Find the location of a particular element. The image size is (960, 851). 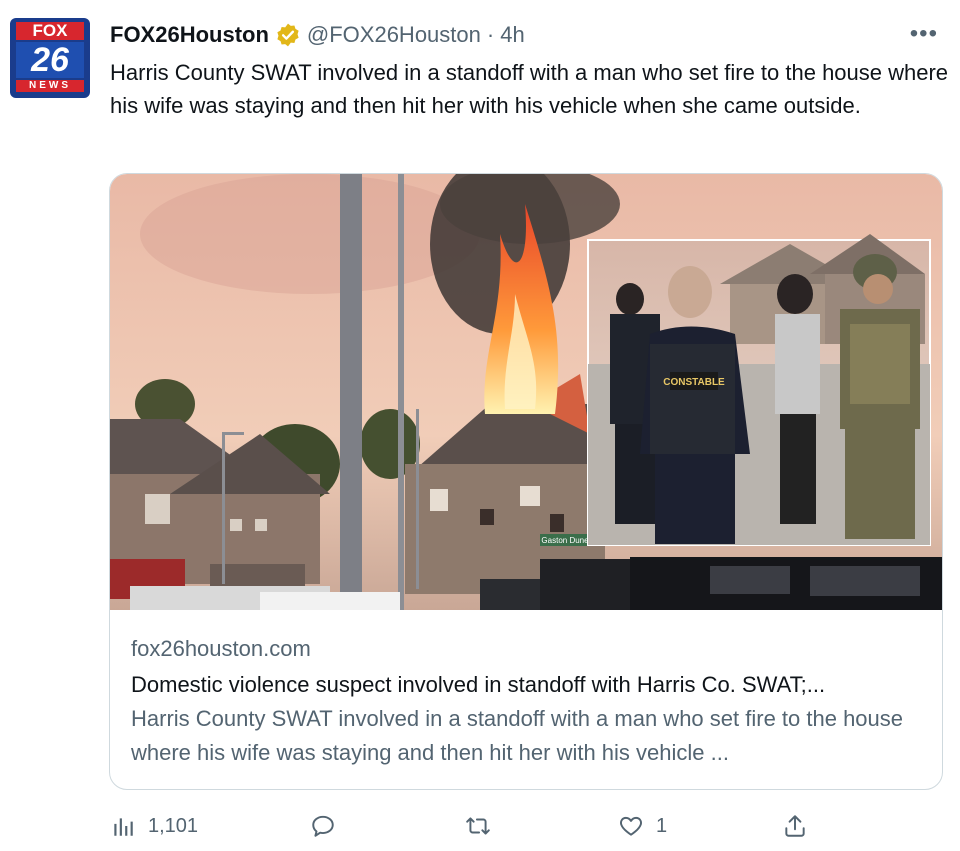

retweet-button is located at coordinates (478, 826).